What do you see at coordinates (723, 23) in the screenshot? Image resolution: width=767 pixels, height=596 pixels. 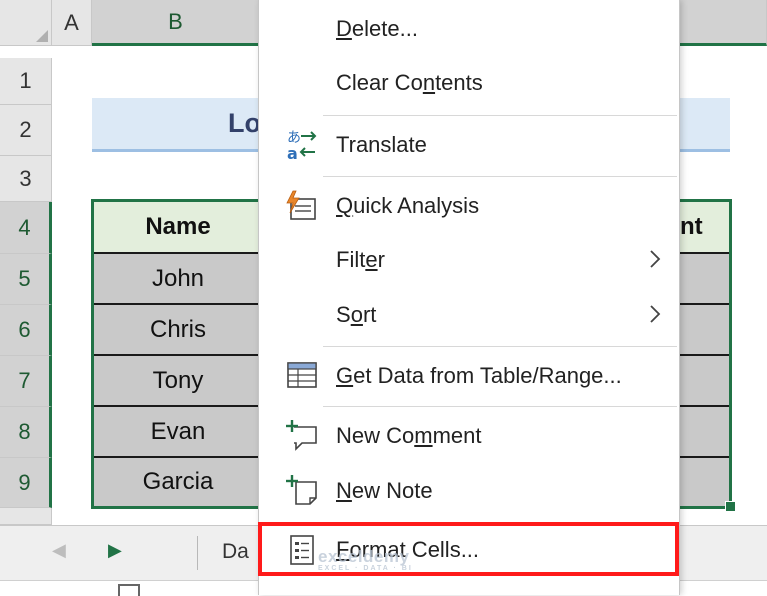 I see `column-header-partial` at bounding box center [723, 23].